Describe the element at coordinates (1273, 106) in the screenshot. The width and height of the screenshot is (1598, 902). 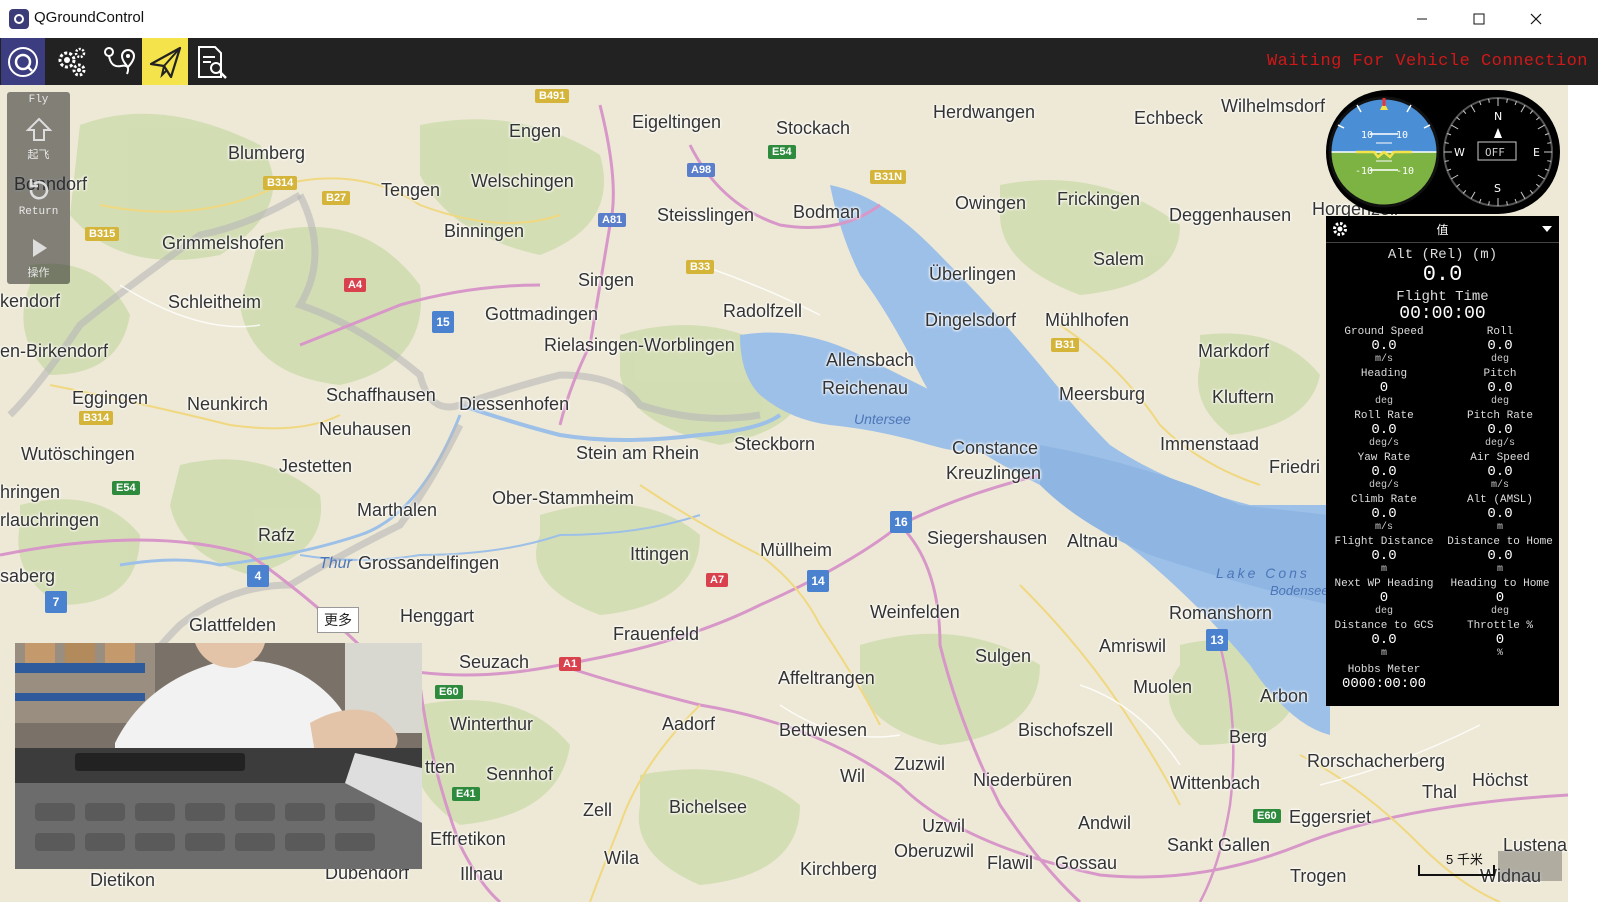
I see `map-label: Wilhelmsdorf` at that location.